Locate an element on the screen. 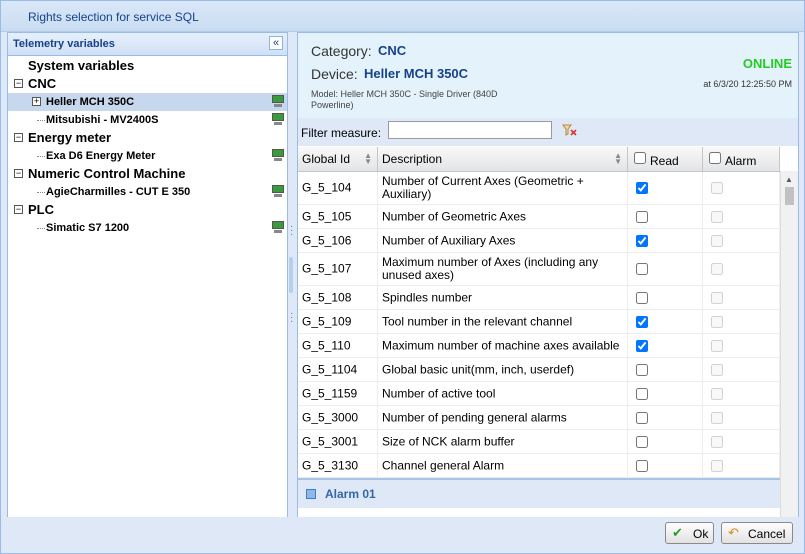 The image size is (805, 554). splitter-handle is located at coordinates (291, 275).